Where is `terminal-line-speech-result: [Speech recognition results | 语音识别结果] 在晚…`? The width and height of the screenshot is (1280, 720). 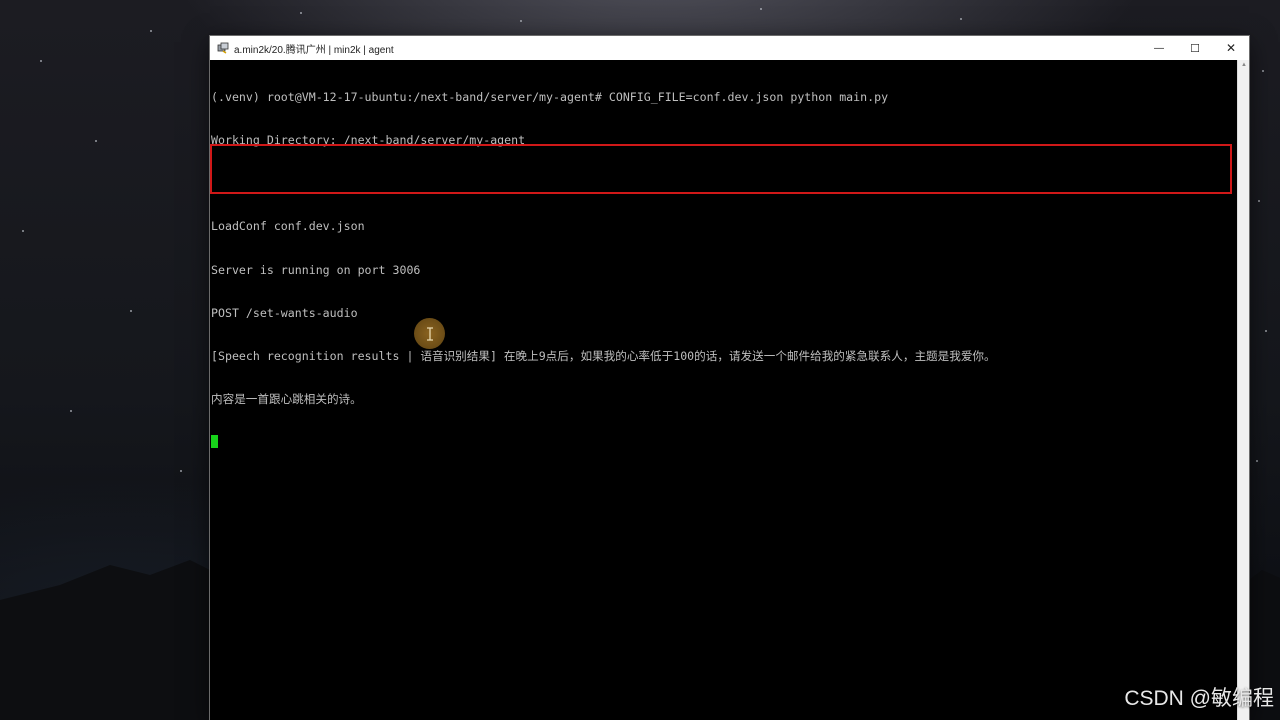
terminal-line-speech-result: [Speech recognition results | 语音识别结果] 在晚… is located at coordinates (603, 356).